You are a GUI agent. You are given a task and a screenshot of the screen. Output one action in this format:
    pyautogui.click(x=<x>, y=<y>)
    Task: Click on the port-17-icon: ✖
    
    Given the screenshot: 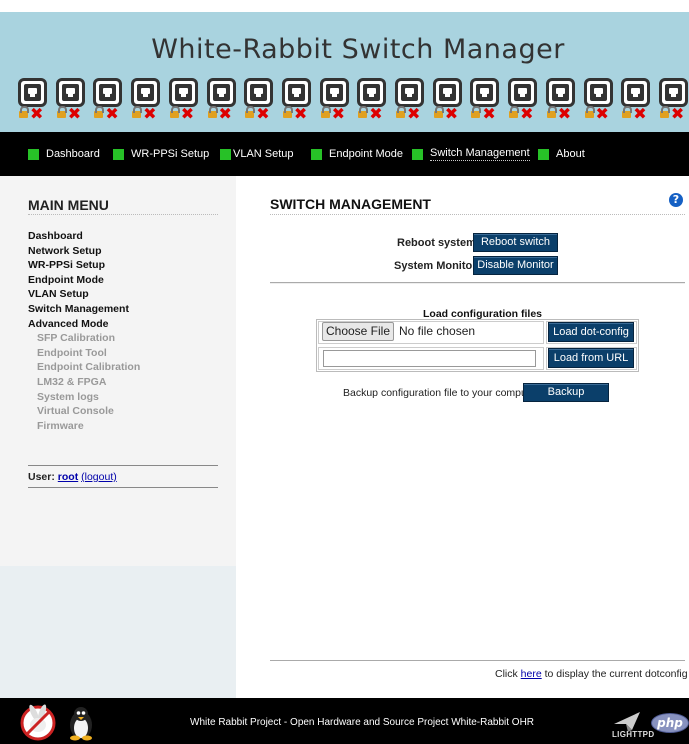 What is the action you would take?
    pyautogui.click(x=636, y=101)
    